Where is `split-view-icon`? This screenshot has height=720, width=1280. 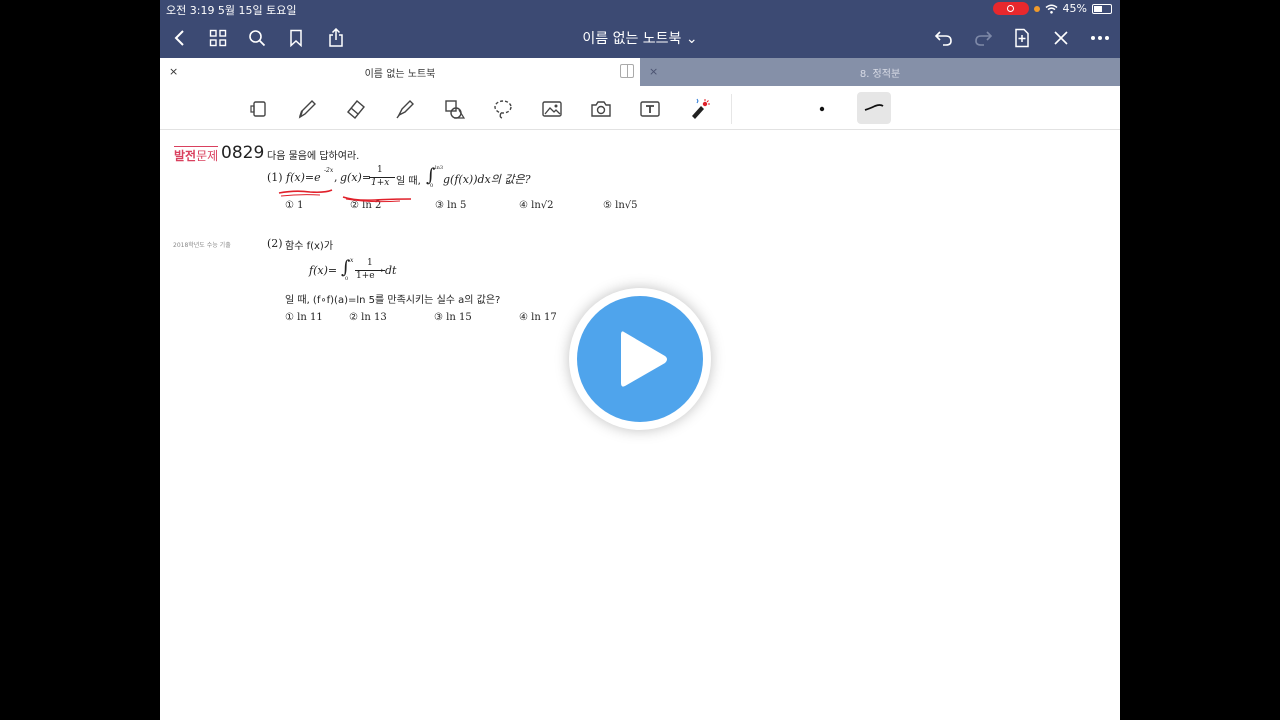 split-view-icon is located at coordinates (627, 71).